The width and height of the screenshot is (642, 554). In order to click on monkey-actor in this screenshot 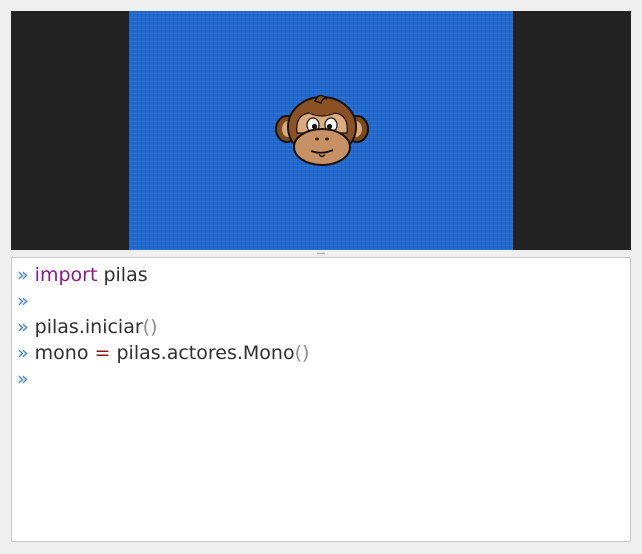, I will do `click(322, 131)`.